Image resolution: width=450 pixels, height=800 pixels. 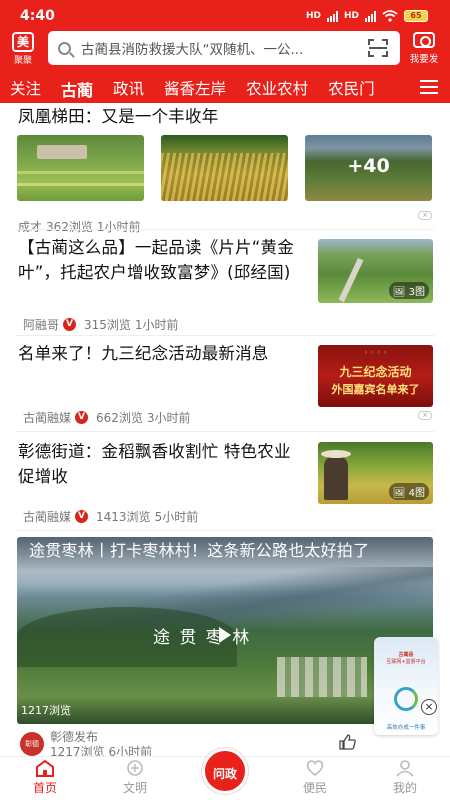 What do you see at coordinates (46, 710) in the screenshot?
I see `video-view-count: 1217浏览` at bounding box center [46, 710].